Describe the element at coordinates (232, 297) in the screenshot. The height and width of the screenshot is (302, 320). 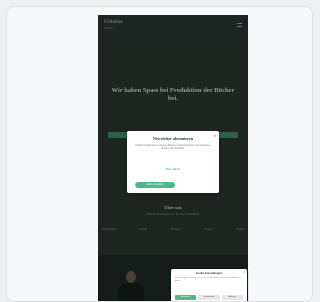
I see `decline-cookies-button: Ablehnen` at that location.